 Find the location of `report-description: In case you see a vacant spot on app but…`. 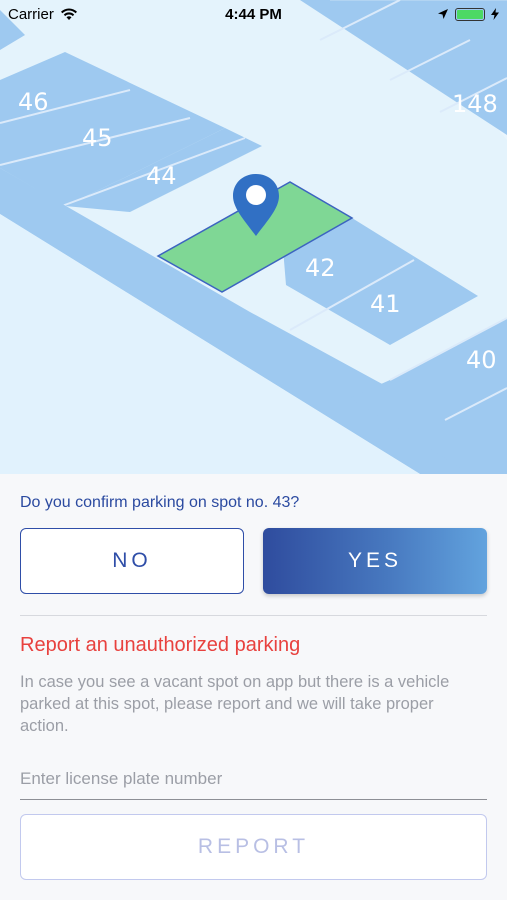

report-description: In case you see a vacant spot on app but… is located at coordinates (235, 704).